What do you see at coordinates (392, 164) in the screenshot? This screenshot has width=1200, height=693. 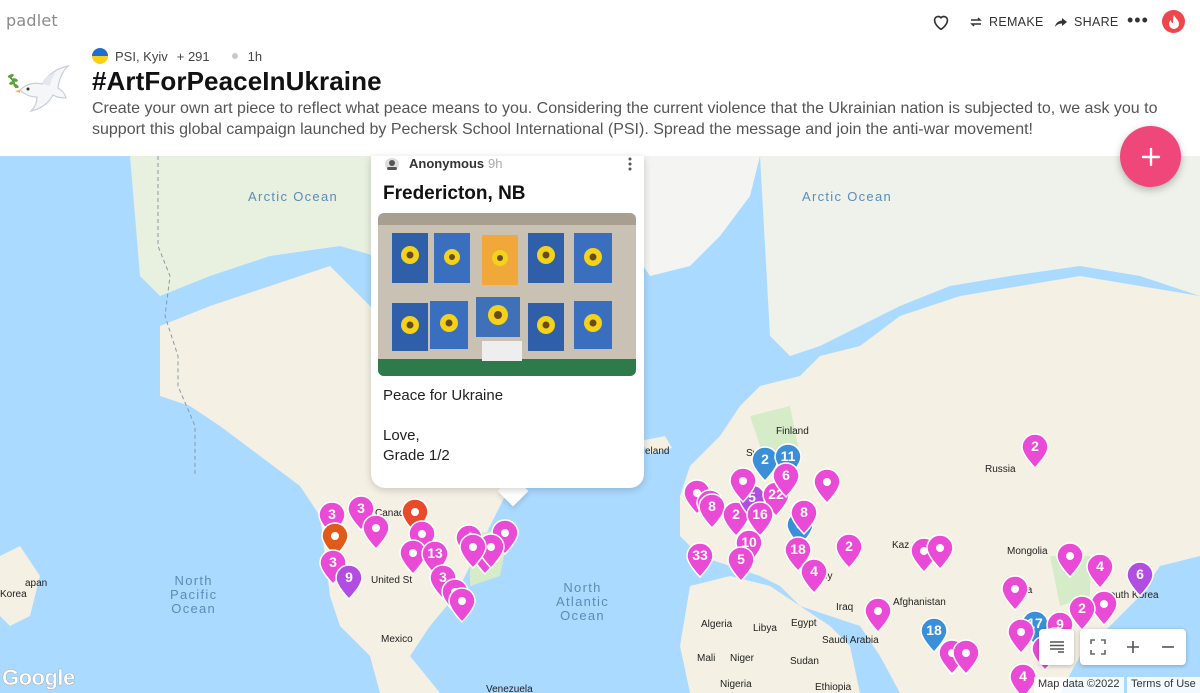 I see `anonymous-avatar-icon` at bounding box center [392, 164].